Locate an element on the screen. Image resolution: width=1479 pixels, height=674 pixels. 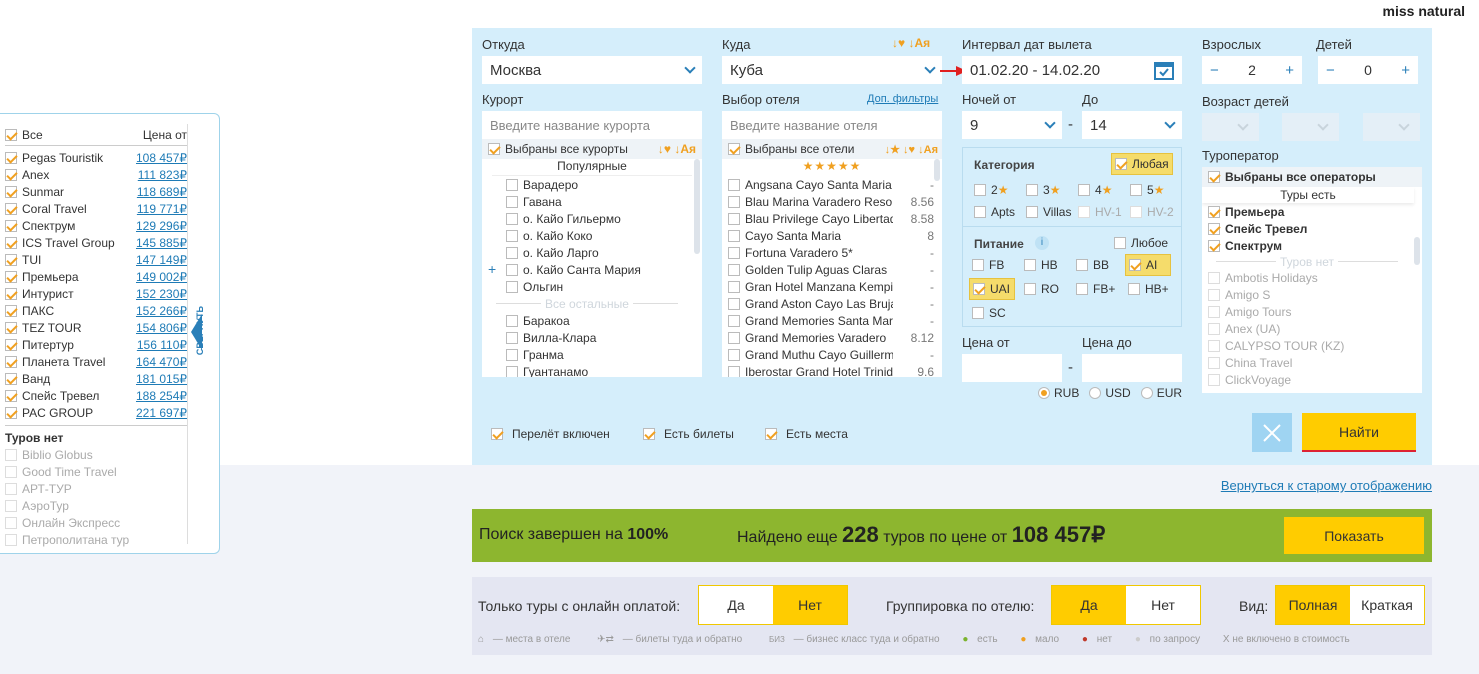
operator-price-link: 221 697₽ is located at coordinates (161, 413).